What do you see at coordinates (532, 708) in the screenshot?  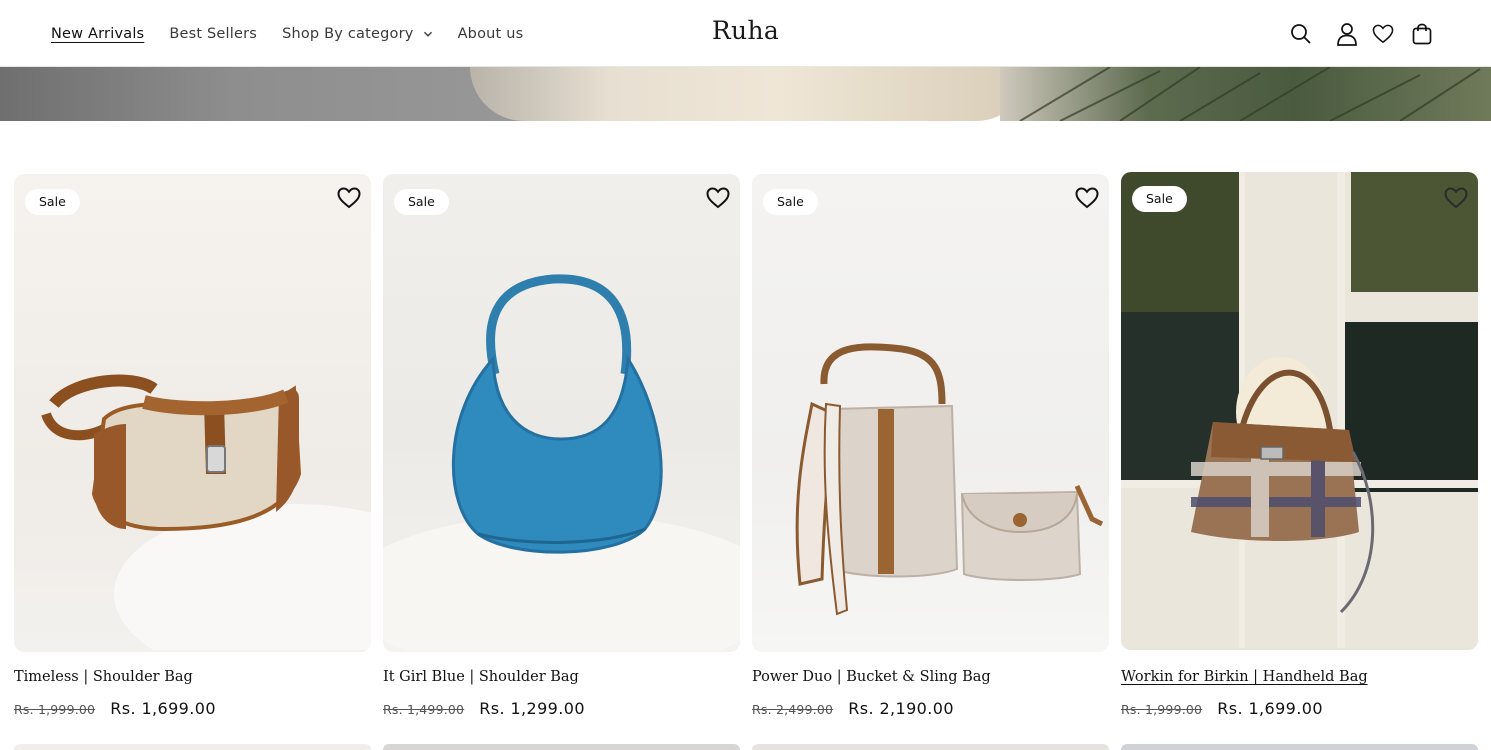 I see `sale-price: Rs. 1,299.00` at bounding box center [532, 708].